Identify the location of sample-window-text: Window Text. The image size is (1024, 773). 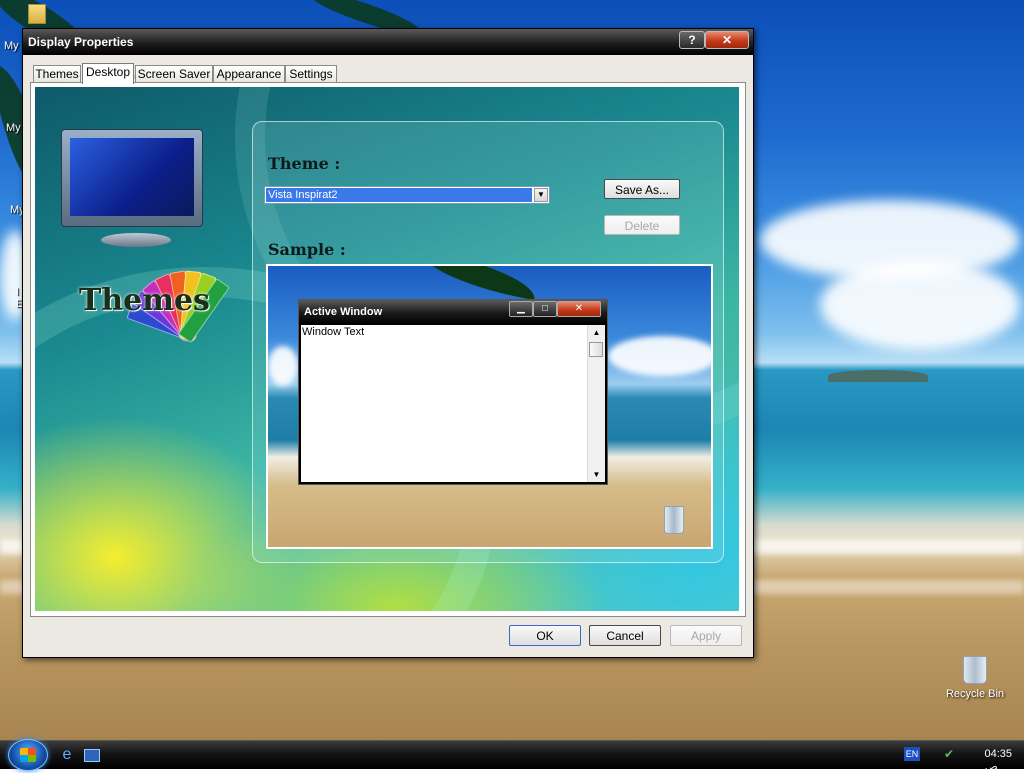
(333, 332).